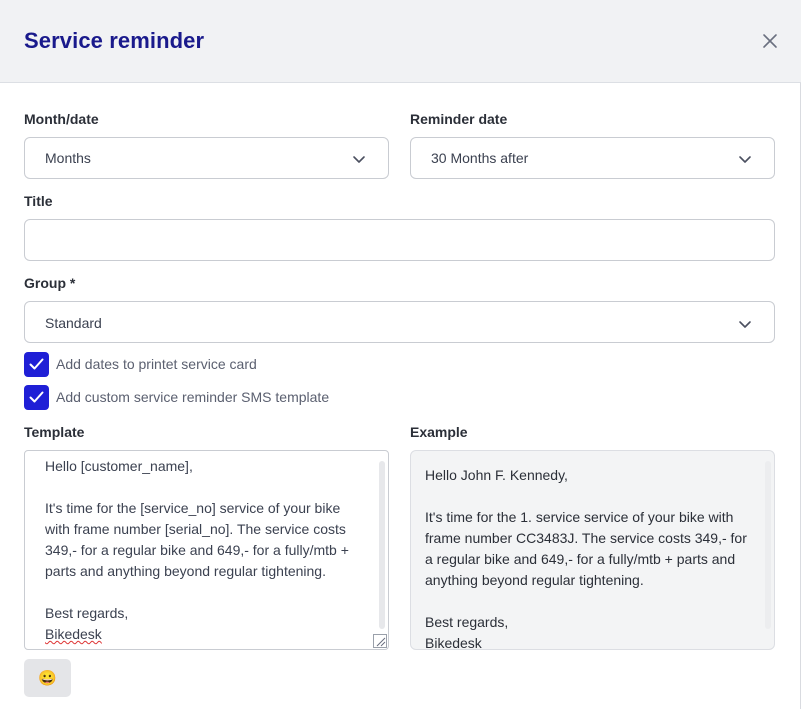 The image size is (801, 709). I want to click on custom-sms-option: Add custom service reminder SMS template, so click(224, 398).